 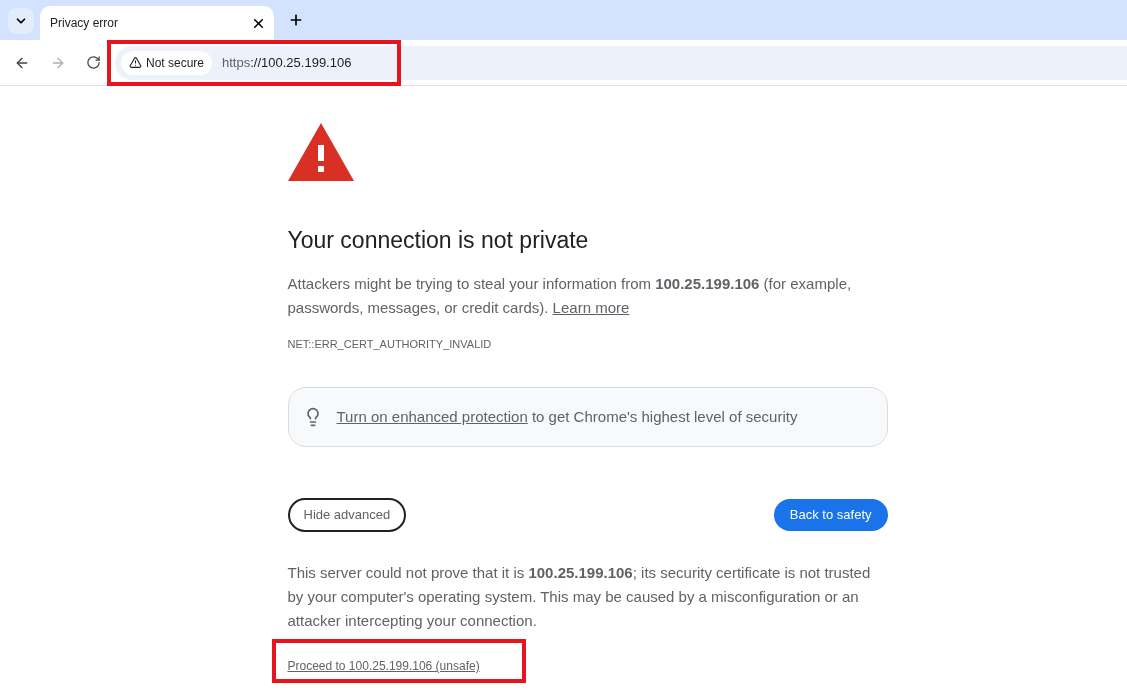 What do you see at coordinates (432, 416) in the screenshot?
I see `enhanced-protection-link: Turn on enhanced protection` at bounding box center [432, 416].